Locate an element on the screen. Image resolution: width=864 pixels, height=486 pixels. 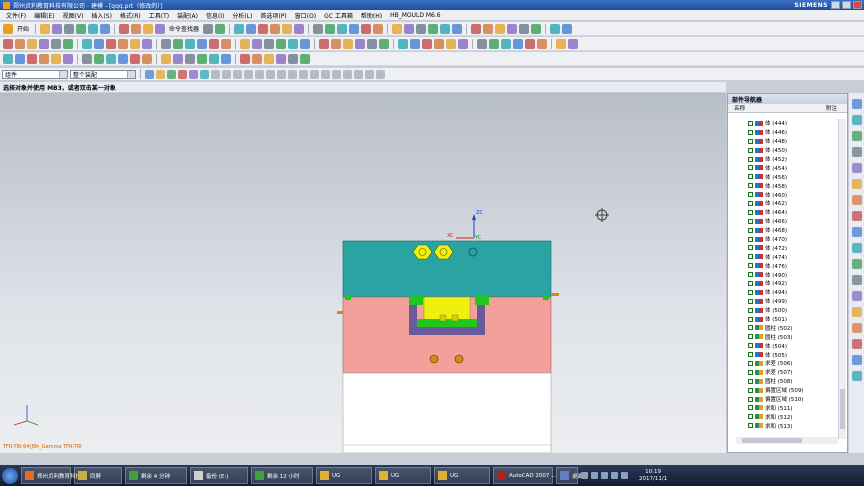
start-icon is located at coordinates (8, 28).